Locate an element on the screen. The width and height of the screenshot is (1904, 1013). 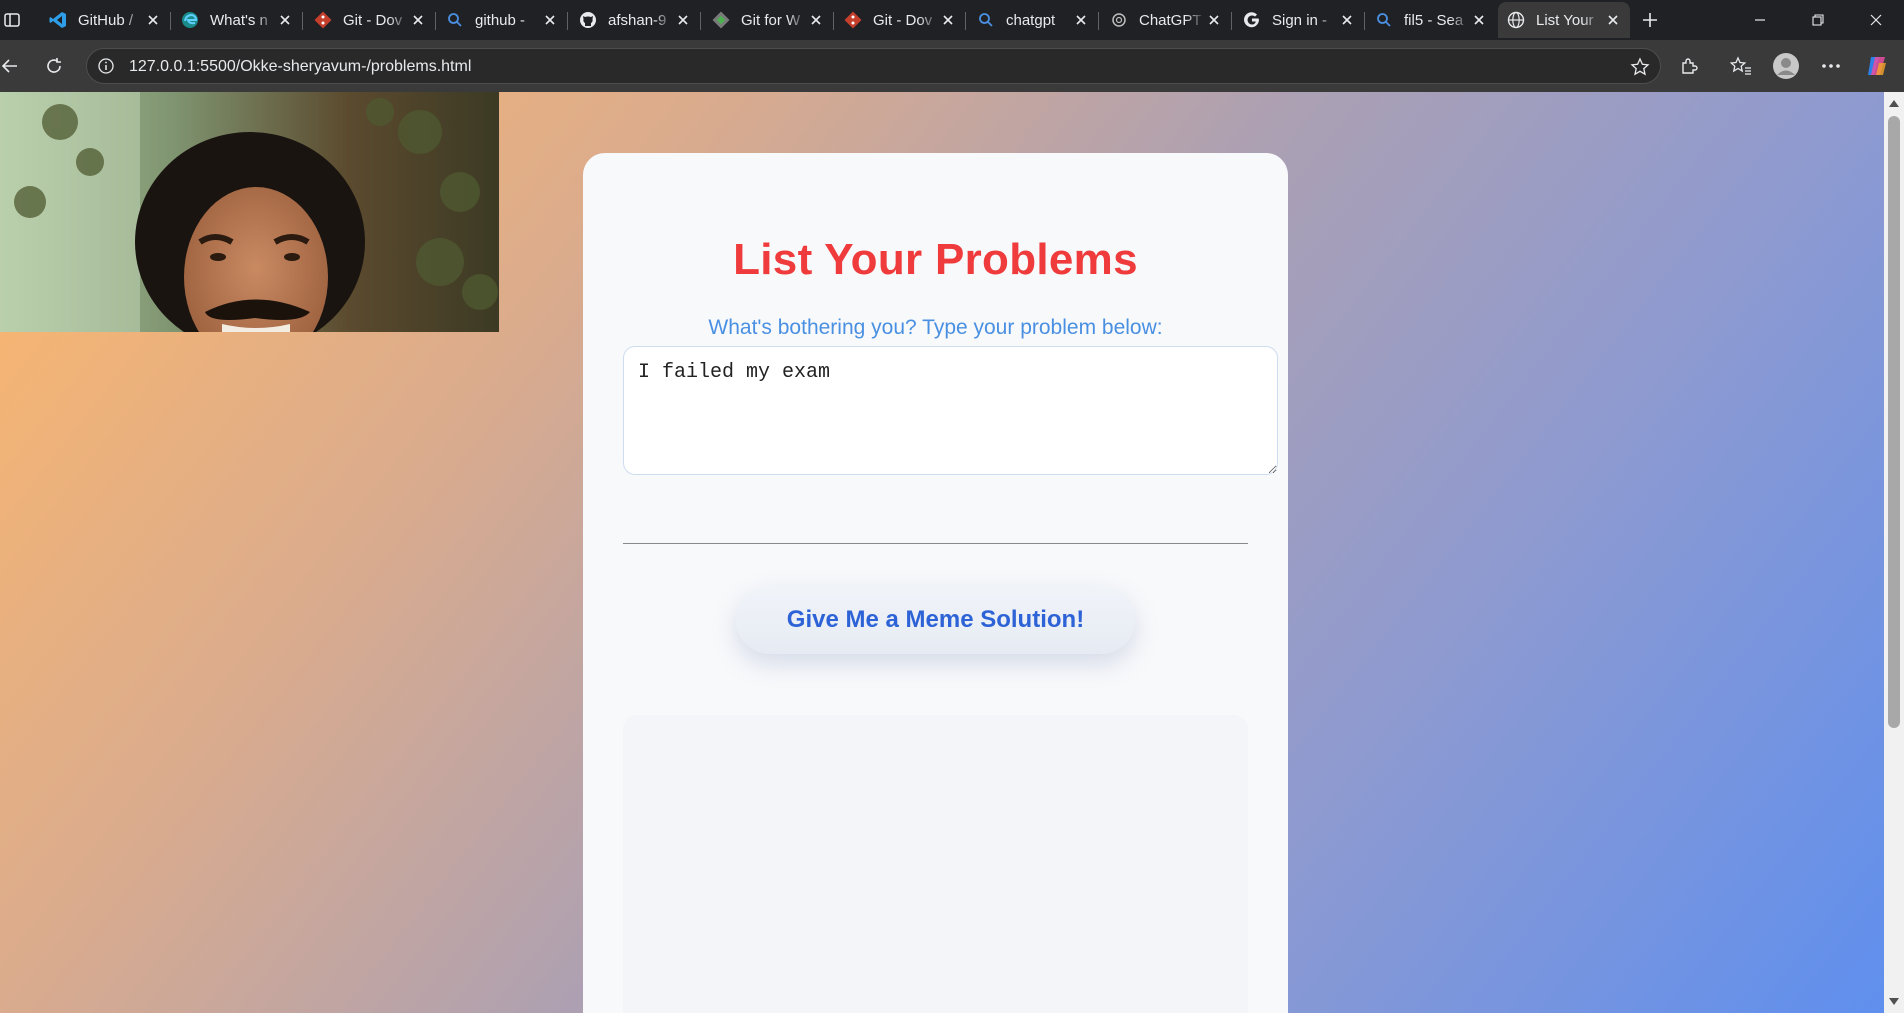
tab: github - is located at coordinates (502, 20).